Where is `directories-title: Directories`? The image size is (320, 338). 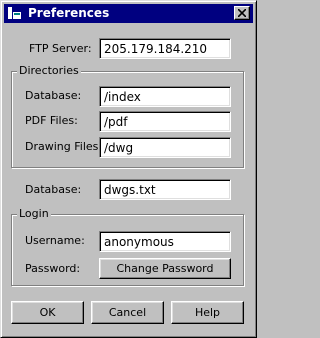 directories-title: Directories is located at coordinates (49, 71).